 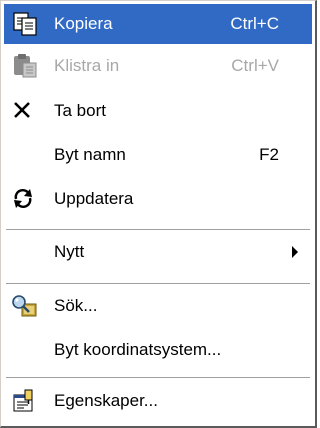 What do you see at coordinates (255, 65) in the screenshot?
I see `menu-item-shortcut: Ctrl+V` at bounding box center [255, 65].